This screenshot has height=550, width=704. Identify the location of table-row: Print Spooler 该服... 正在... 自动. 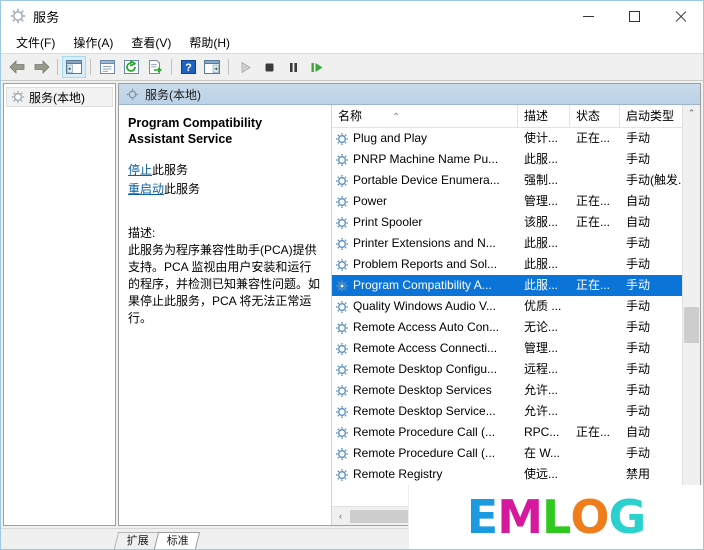
(507, 222).